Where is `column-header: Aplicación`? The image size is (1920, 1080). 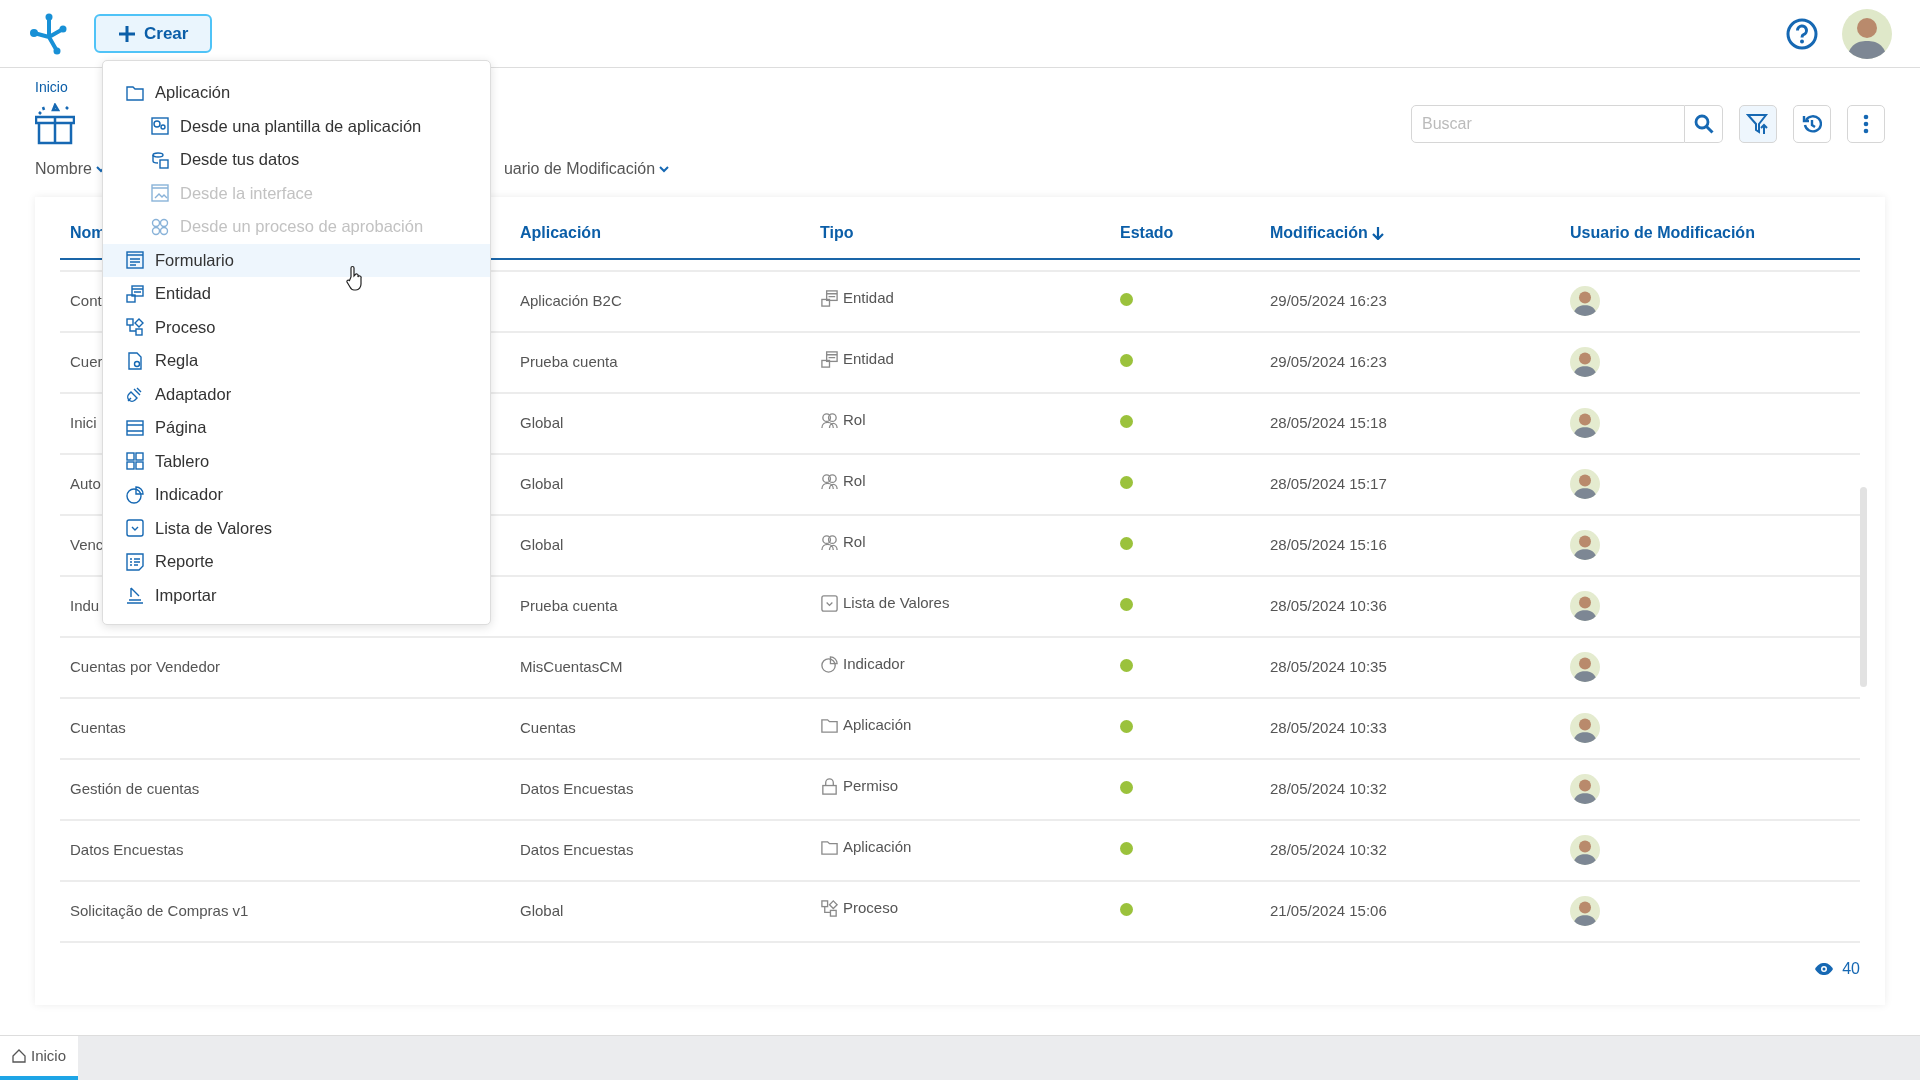 column-header: Aplicación is located at coordinates (560, 233).